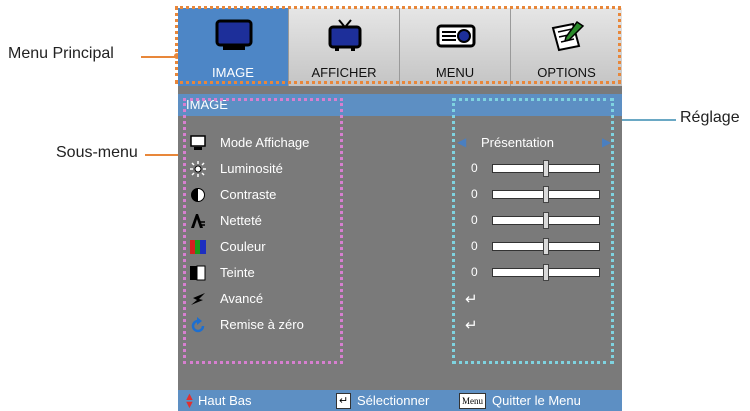 The image size is (750, 411). What do you see at coordinates (61, 53) in the screenshot?
I see `callout-menu-principal: Menu Principal` at bounding box center [61, 53].